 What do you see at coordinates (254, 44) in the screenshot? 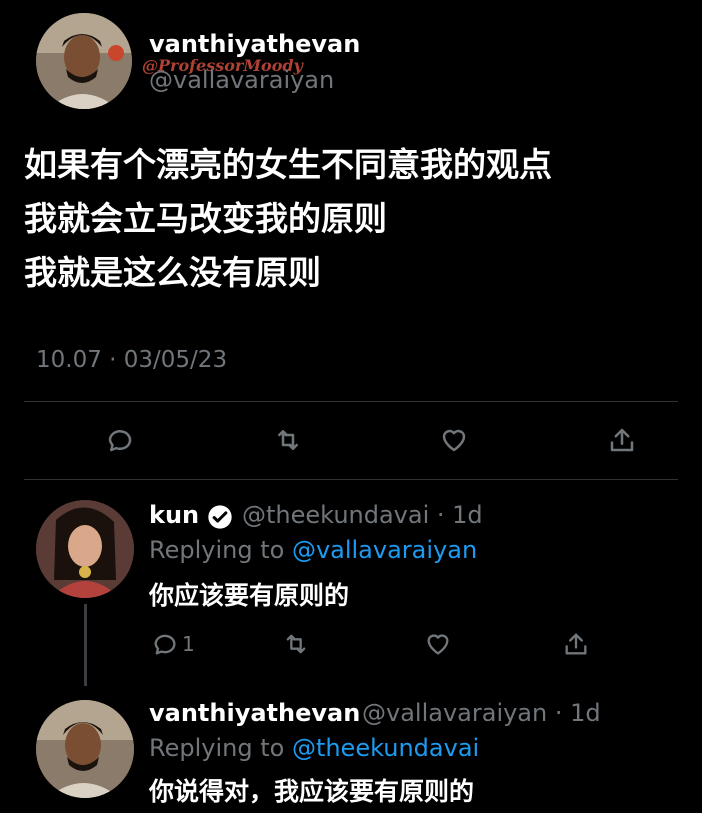
I see `display-name: vanthiyathevan` at bounding box center [254, 44].